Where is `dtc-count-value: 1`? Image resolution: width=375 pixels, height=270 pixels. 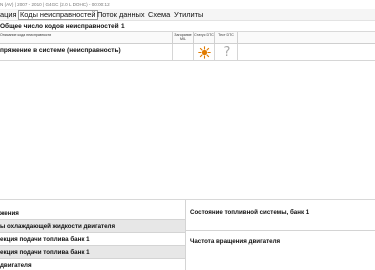 dtc-count-value: 1 is located at coordinates (123, 26).